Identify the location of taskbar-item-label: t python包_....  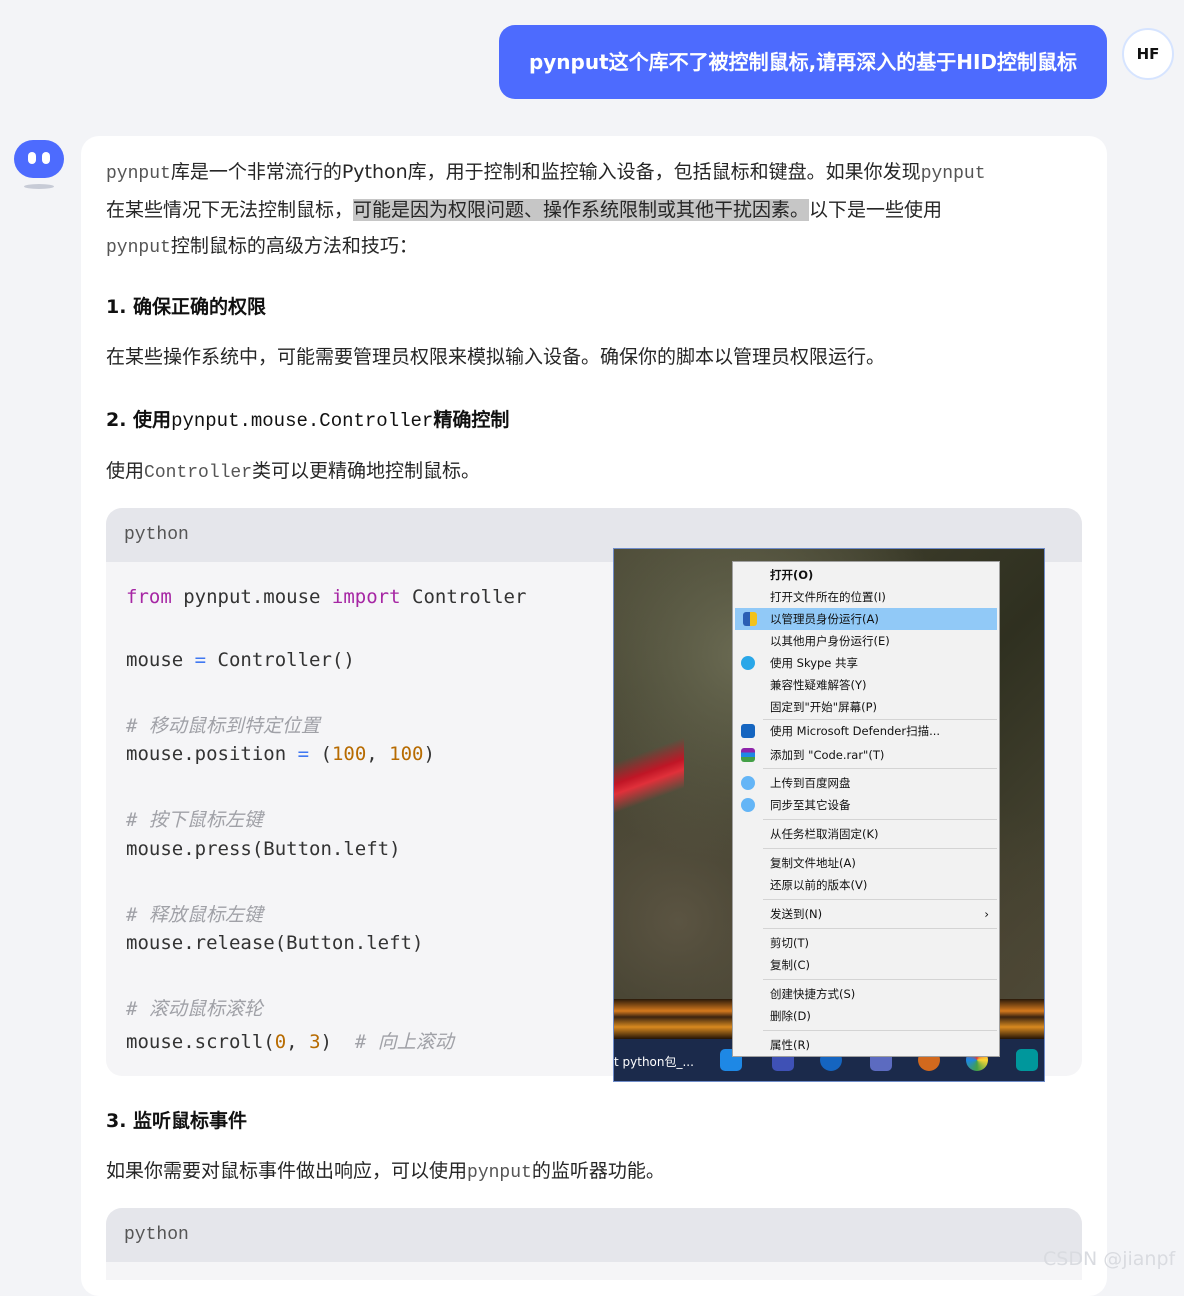
(654, 1061).